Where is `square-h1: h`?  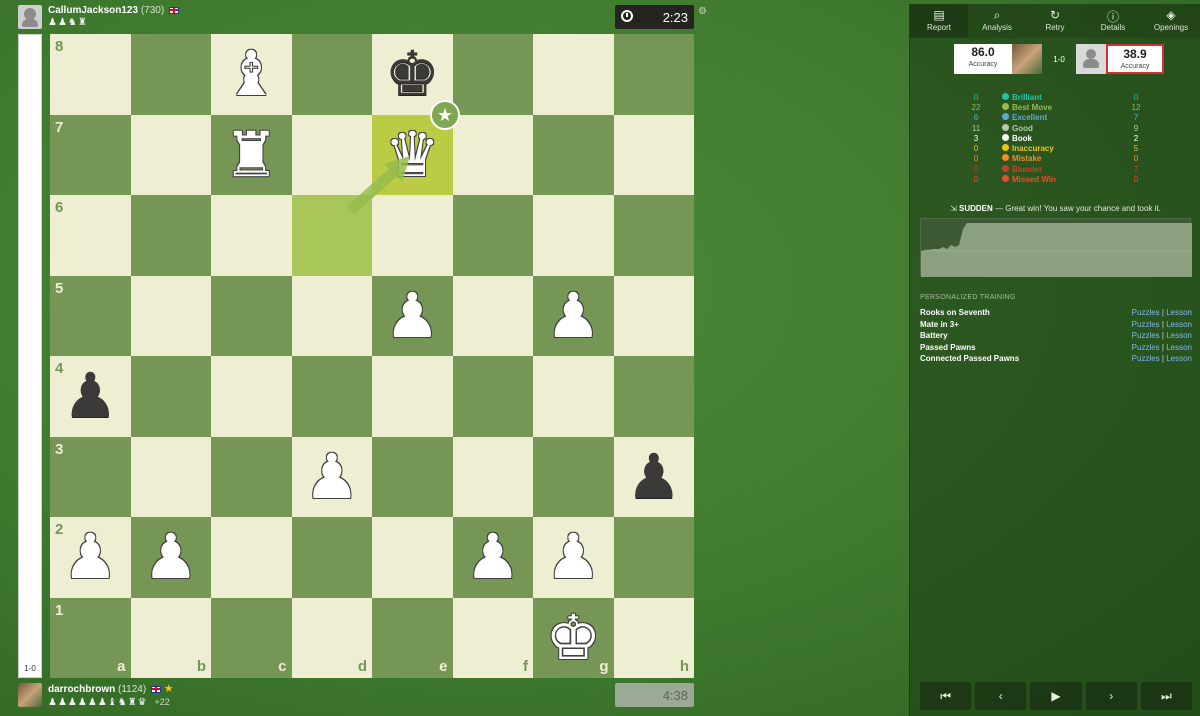
square-h1: h is located at coordinates (653, 637).